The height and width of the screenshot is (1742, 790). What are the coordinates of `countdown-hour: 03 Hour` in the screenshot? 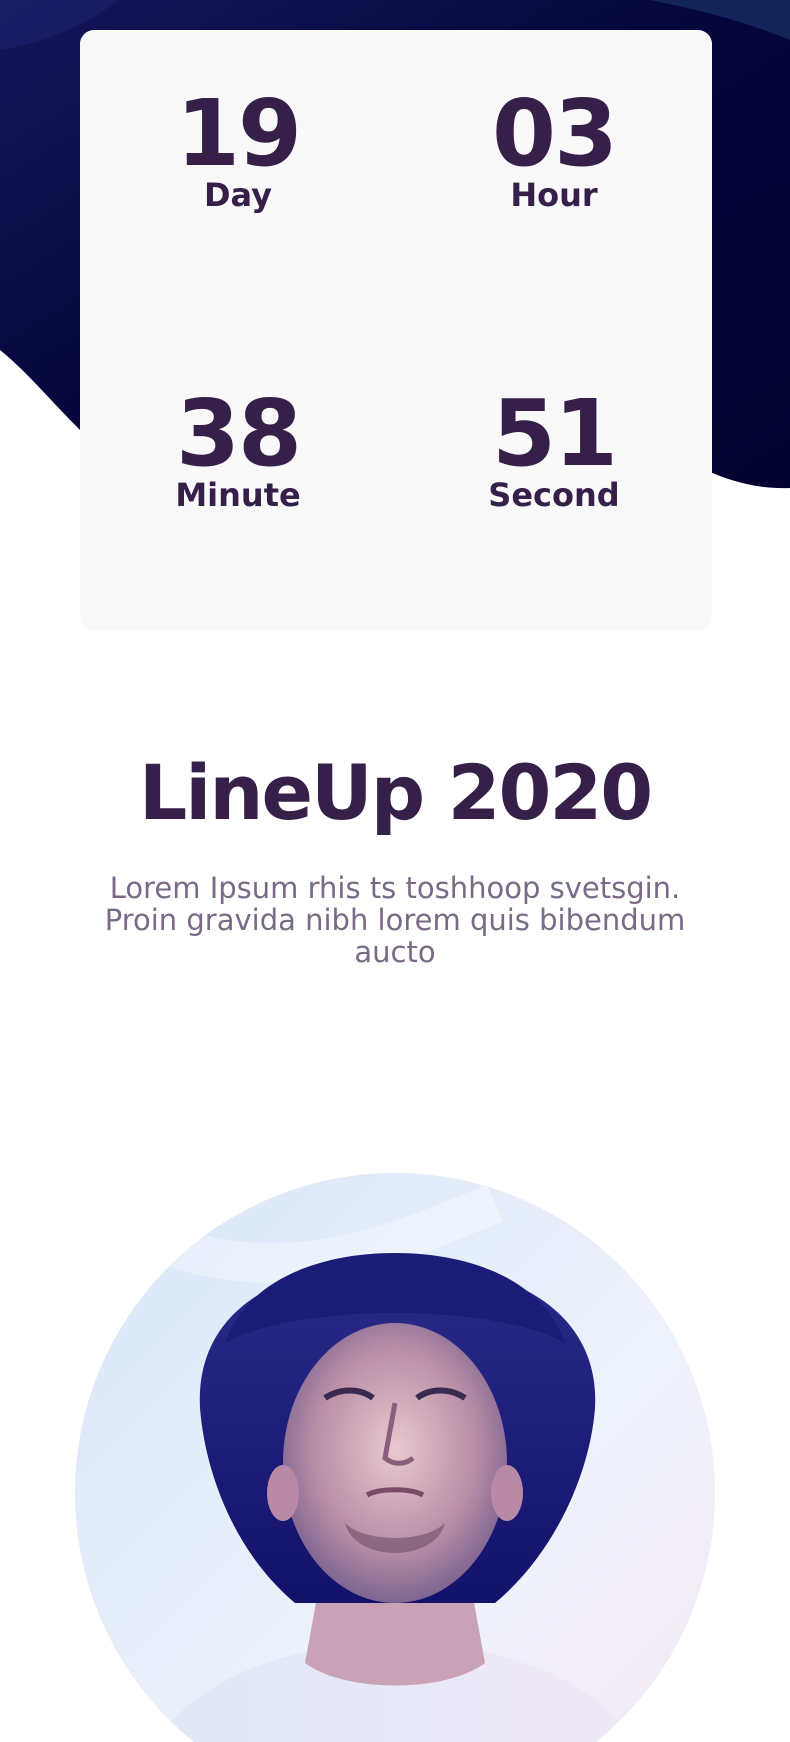 It's located at (554, 147).